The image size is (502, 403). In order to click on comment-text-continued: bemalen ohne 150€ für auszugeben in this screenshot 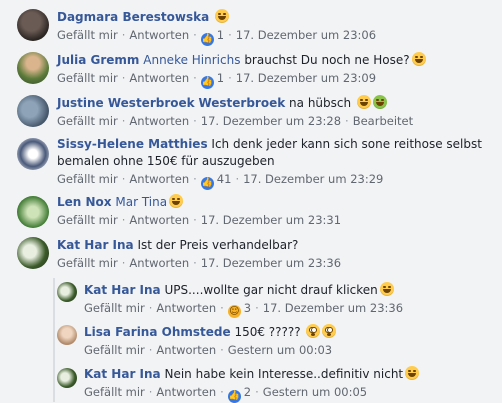, I will do `click(166, 161)`.